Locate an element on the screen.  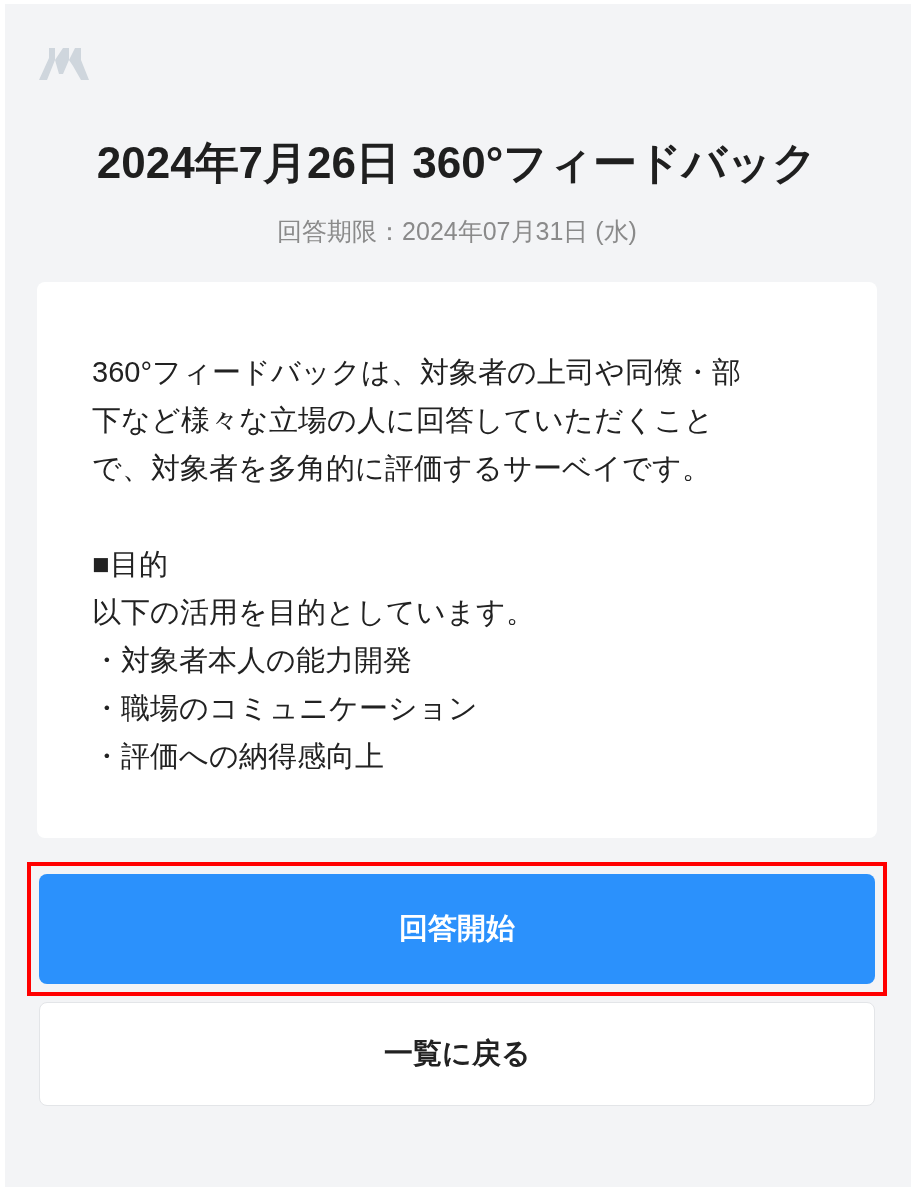
purpose-item: ・対象者本人の能力開発 is located at coordinates (252, 660).